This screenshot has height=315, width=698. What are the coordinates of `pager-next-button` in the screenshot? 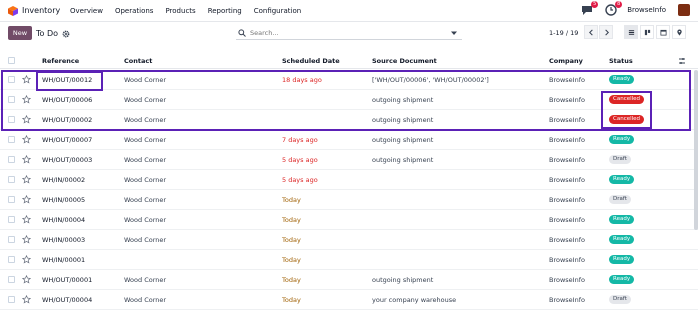 It's located at (606, 32).